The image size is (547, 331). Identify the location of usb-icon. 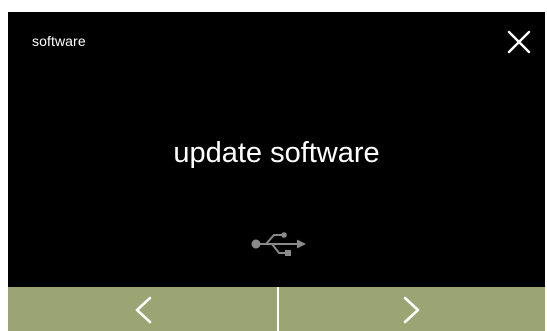
(279, 245).